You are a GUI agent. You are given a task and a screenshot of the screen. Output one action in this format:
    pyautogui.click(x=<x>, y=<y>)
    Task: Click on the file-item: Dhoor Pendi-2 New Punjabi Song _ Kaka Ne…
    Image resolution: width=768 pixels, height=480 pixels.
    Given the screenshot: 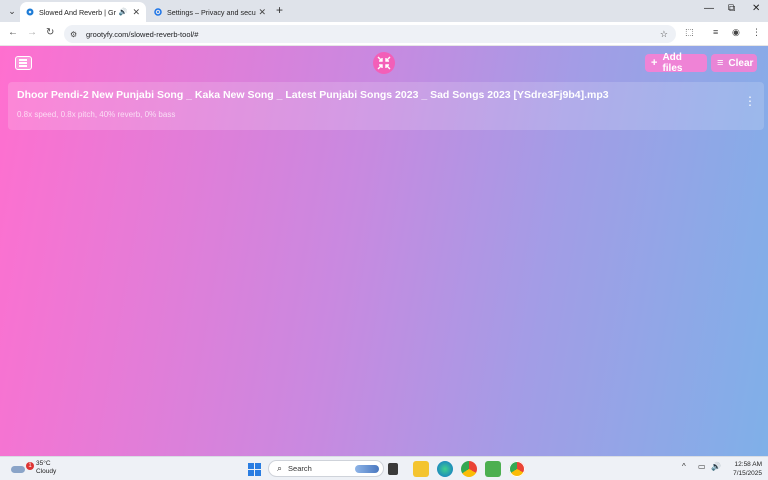 What is the action you would take?
    pyautogui.click(x=386, y=106)
    